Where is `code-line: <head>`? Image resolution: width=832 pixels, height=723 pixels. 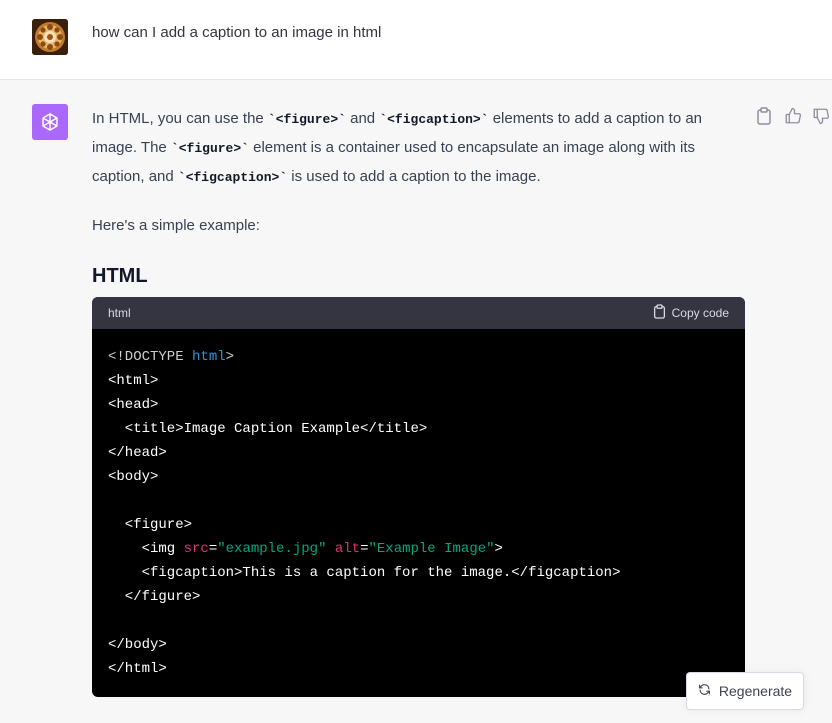
code-line: <head> is located at coordinates (418, 405).